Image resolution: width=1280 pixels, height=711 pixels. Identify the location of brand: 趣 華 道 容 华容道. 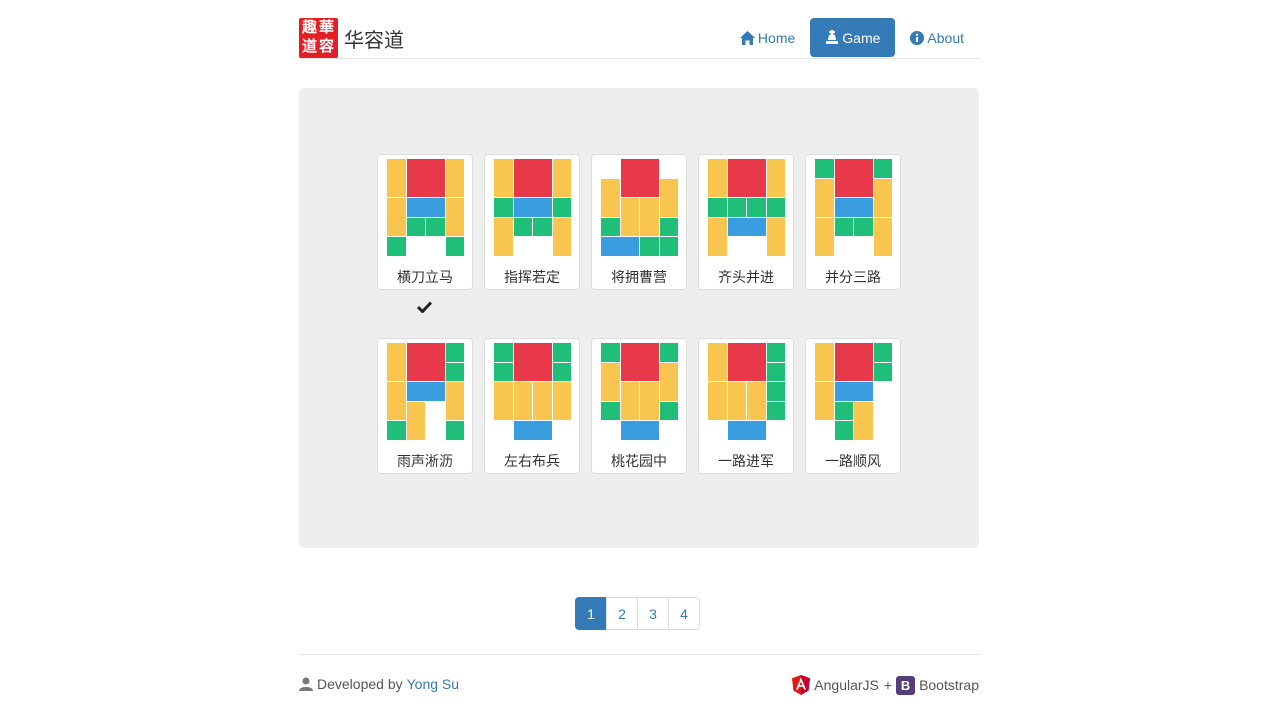
(351, 38).